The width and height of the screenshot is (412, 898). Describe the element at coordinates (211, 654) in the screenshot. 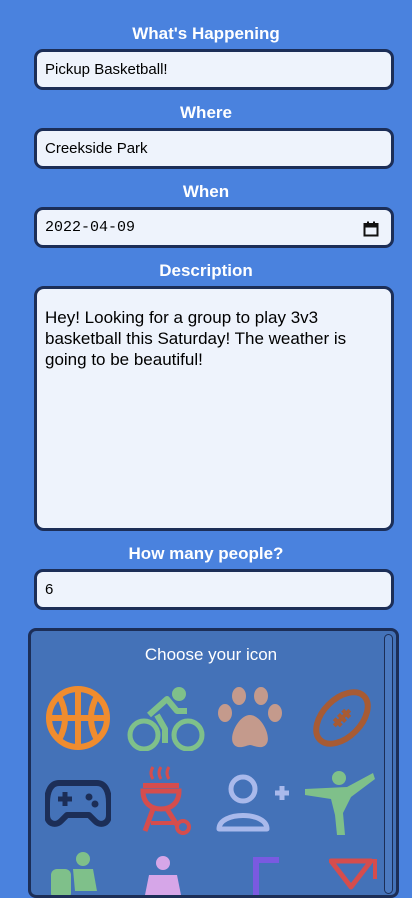

I see `icon-picker-title: Choose your icon` at that location.